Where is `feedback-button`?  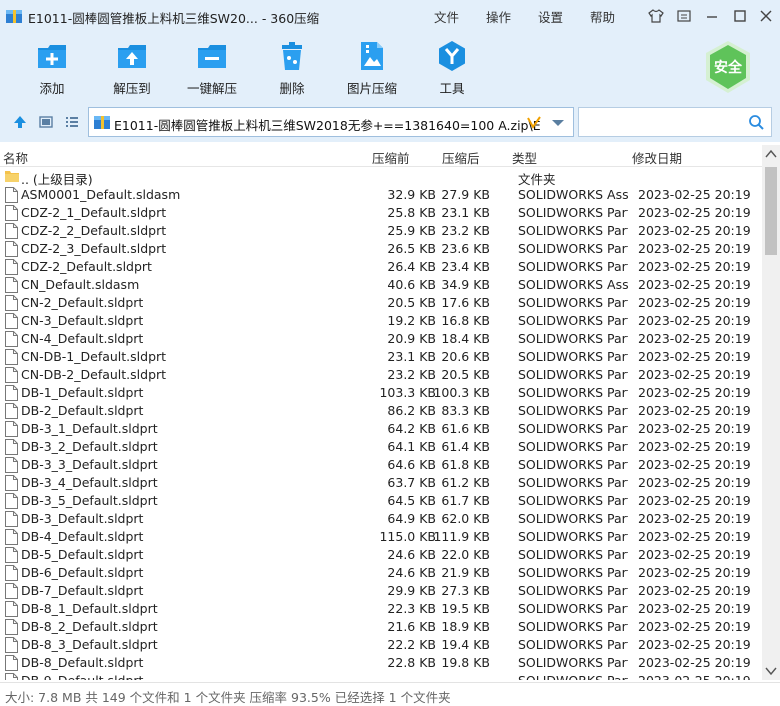
feedback-button is located at coordinates (684, 16).